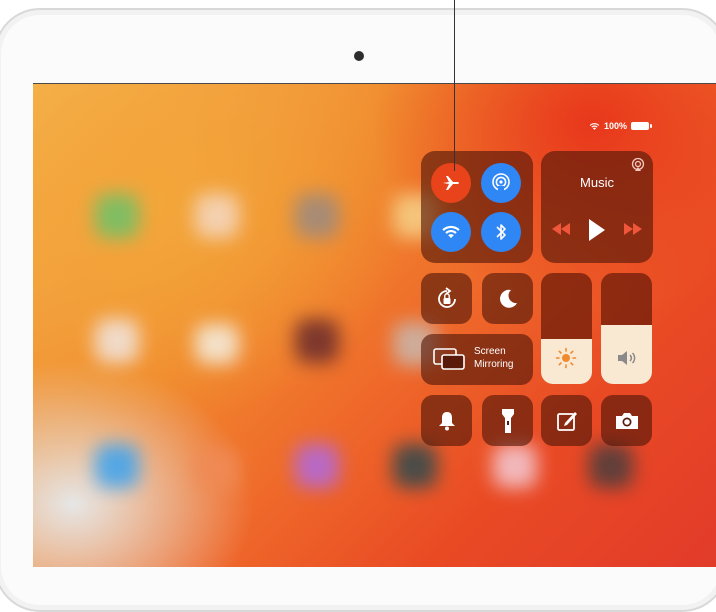 The height and width of the screenshot is (612, 716). I want to click on wifi-toggle, so click(451, 232).